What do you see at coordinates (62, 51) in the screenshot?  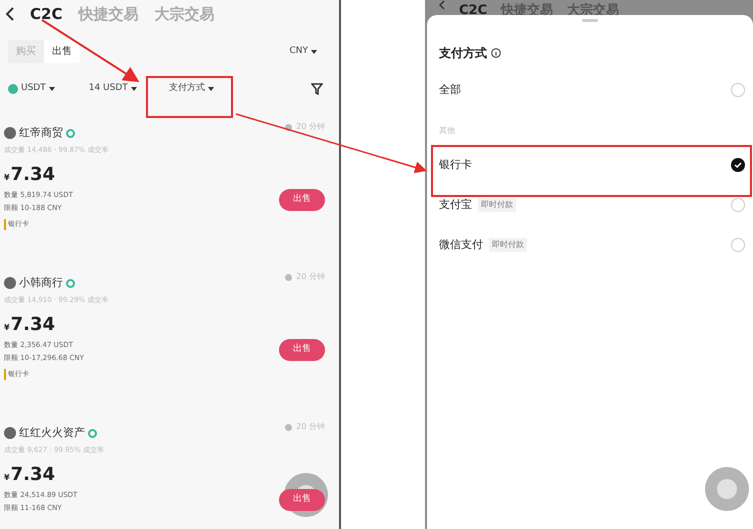 I see `trade-side-tab: 出售` at bounding box center [62, 51].